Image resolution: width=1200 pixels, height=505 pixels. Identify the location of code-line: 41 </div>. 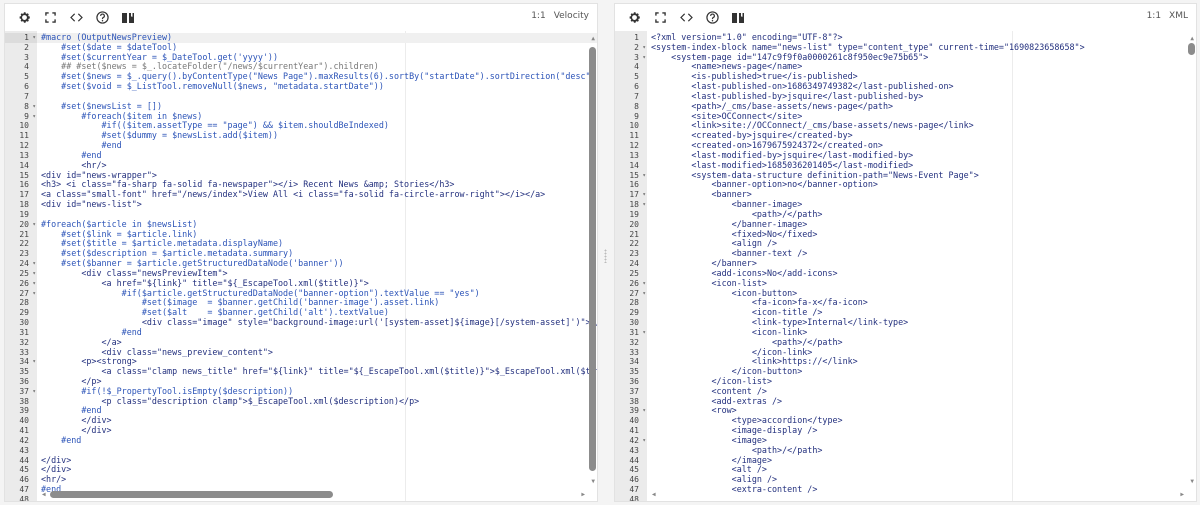
(301, 430).